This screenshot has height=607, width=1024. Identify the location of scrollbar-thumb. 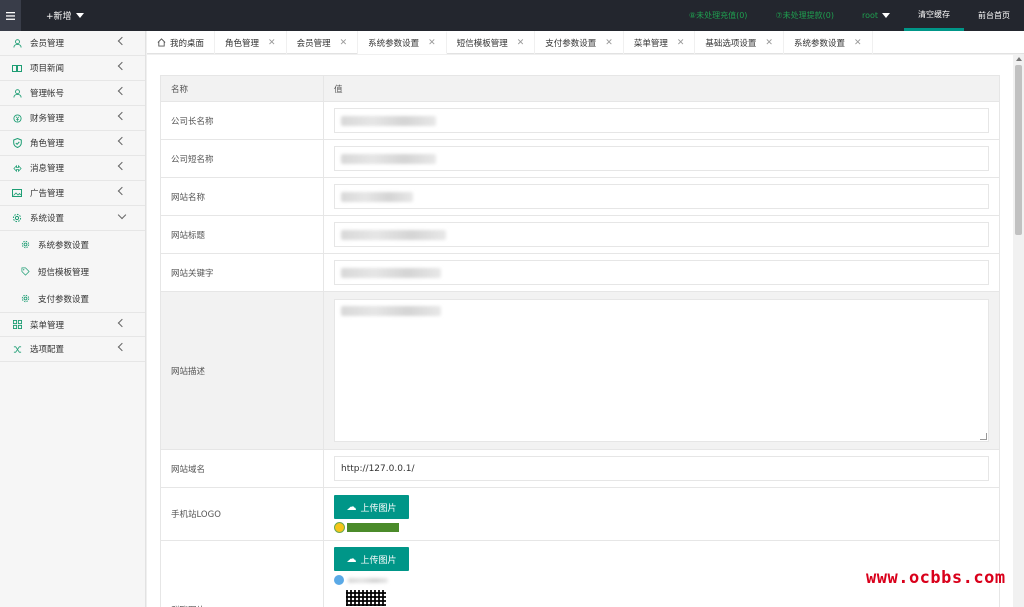
(1018, 150).